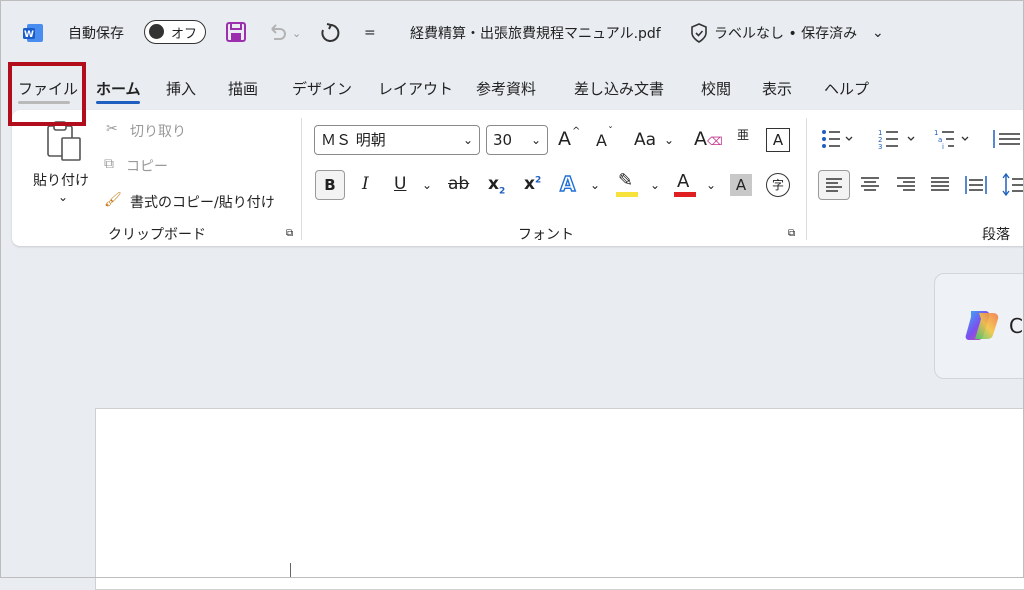 This screenshot has height=590, width=1024. What do you see at coordinates (645, 140) in the screenshot?
I see `change-case-button: Aa` at bounding box center [645, 140].